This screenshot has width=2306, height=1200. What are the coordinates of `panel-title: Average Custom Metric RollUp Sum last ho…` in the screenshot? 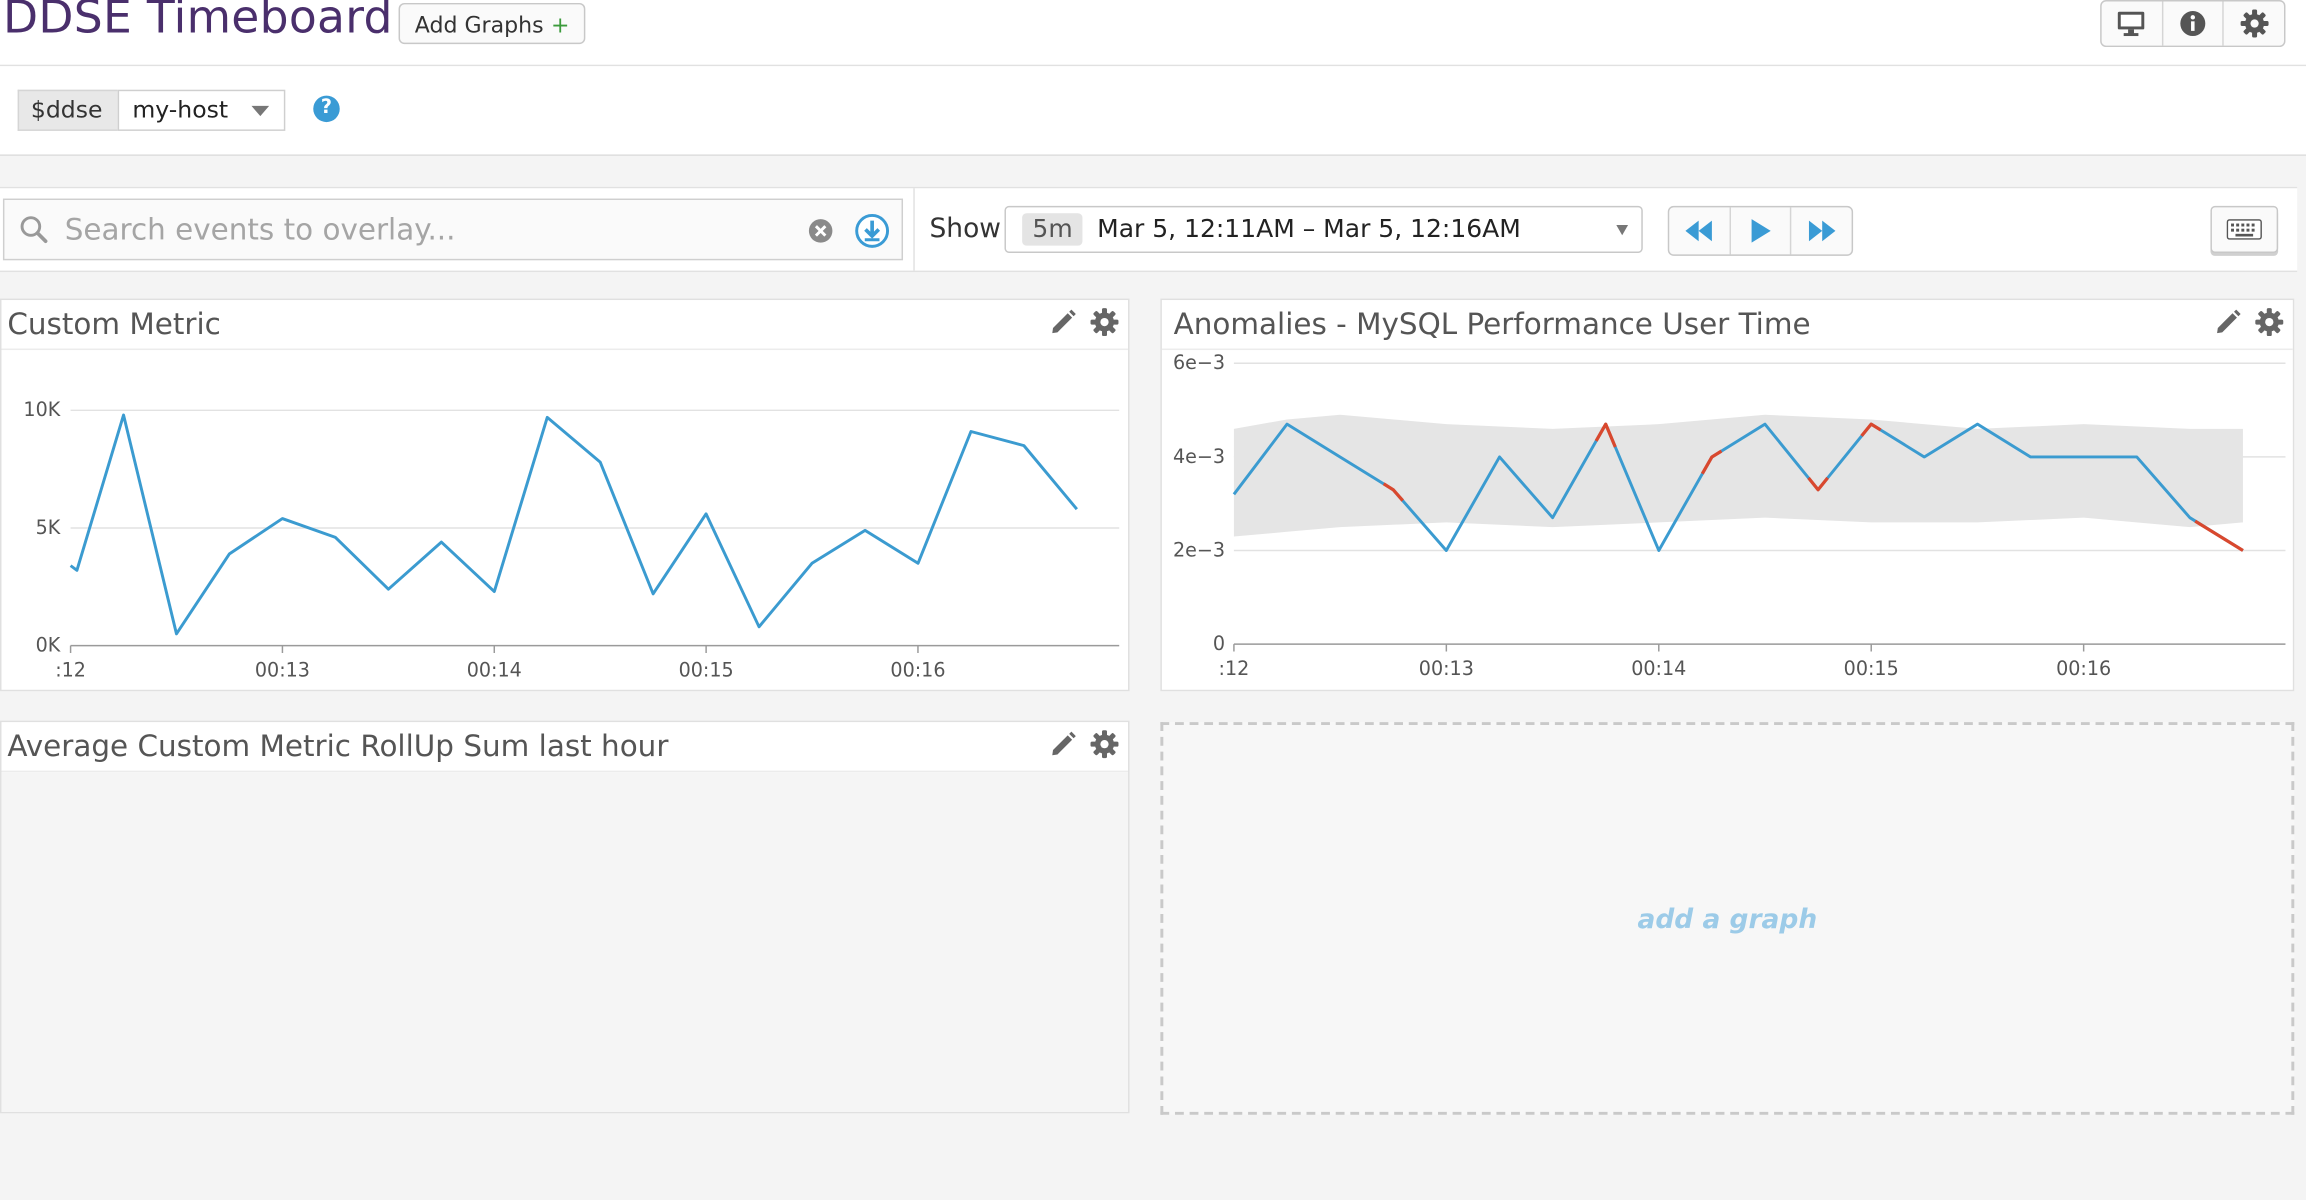 It's located at (338, 745).